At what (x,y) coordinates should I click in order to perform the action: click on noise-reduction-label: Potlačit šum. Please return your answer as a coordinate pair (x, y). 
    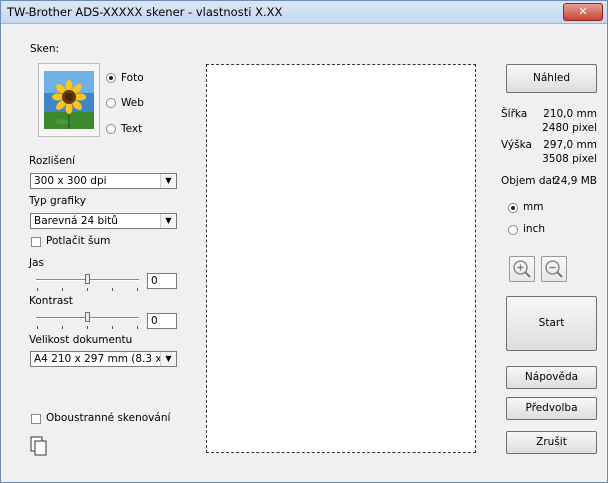
    Looking at the image, I should click on (78, 241).